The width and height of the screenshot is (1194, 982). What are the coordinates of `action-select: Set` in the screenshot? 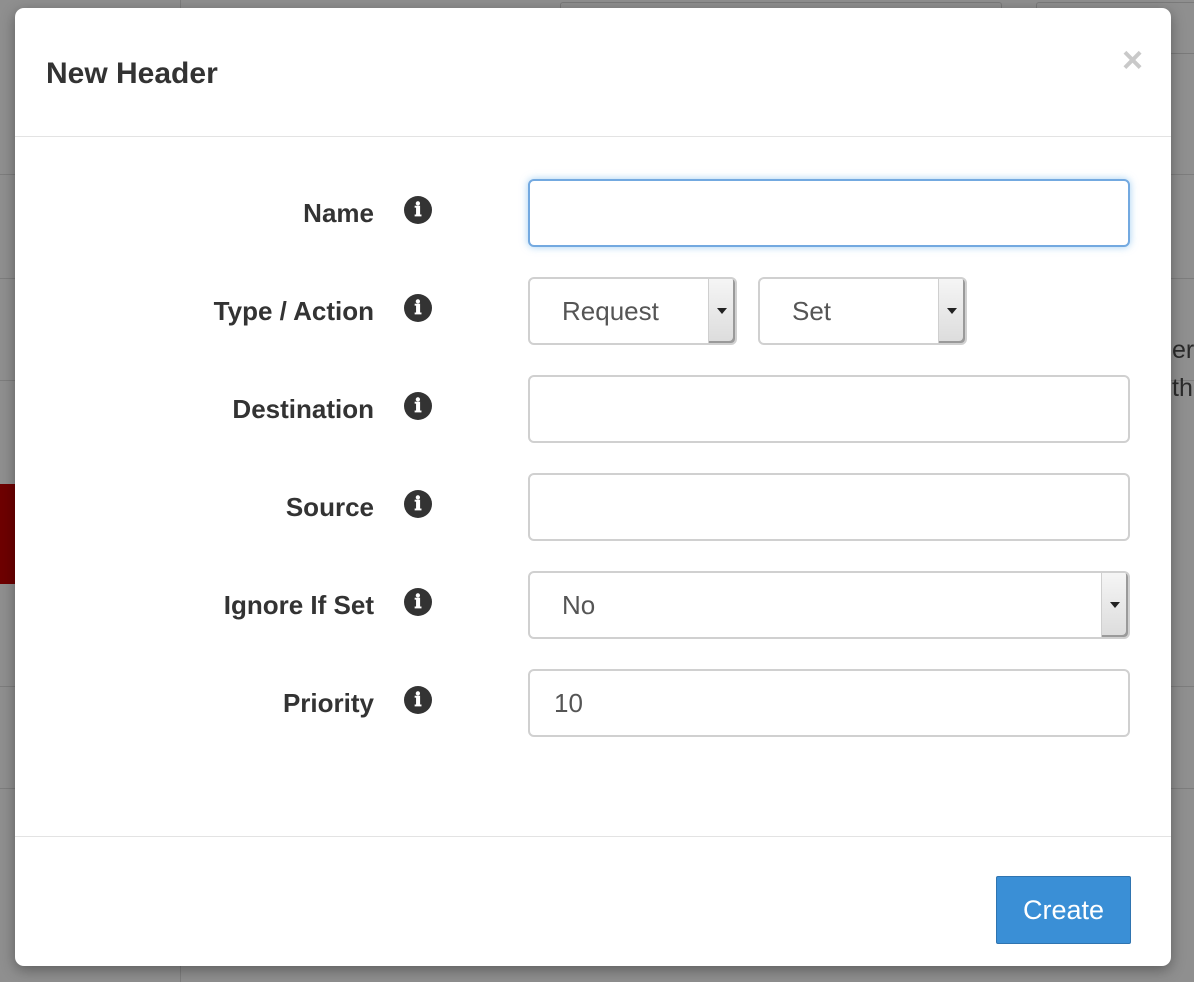 It's located at (862, 311).